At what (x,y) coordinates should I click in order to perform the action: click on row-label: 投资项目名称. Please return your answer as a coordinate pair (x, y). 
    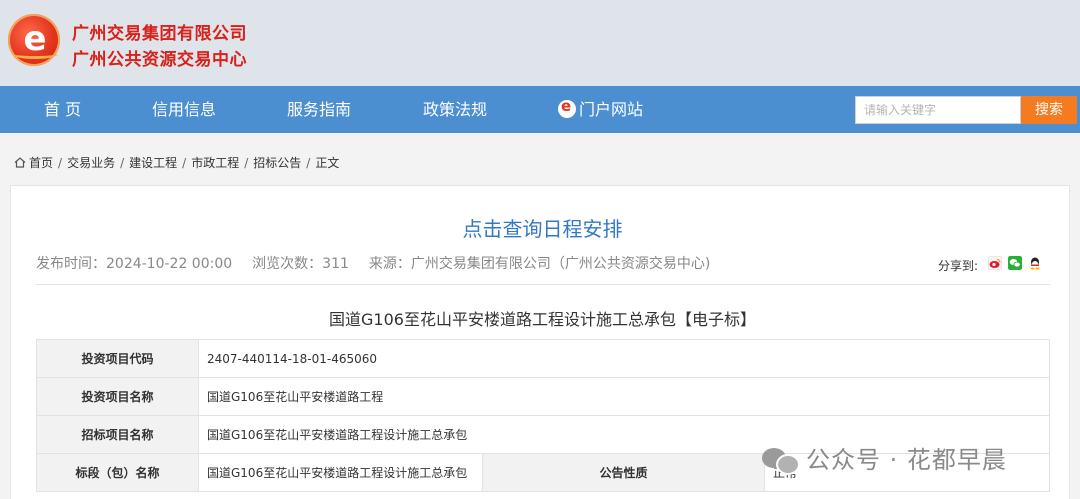
    Looking at the image, I should click on (117, 396).